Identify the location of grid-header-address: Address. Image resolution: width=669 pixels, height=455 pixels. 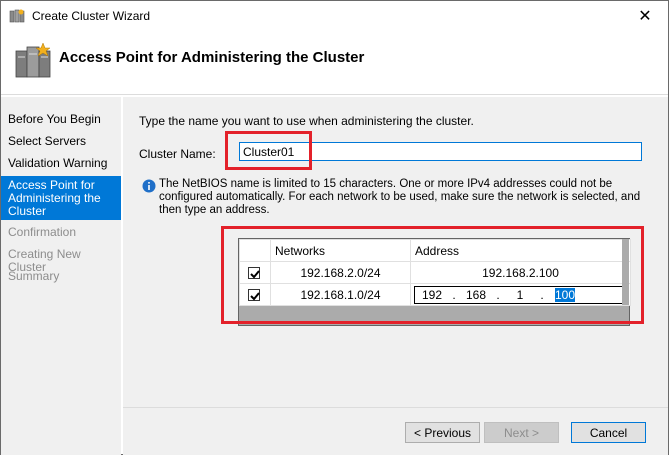
(520, 250).